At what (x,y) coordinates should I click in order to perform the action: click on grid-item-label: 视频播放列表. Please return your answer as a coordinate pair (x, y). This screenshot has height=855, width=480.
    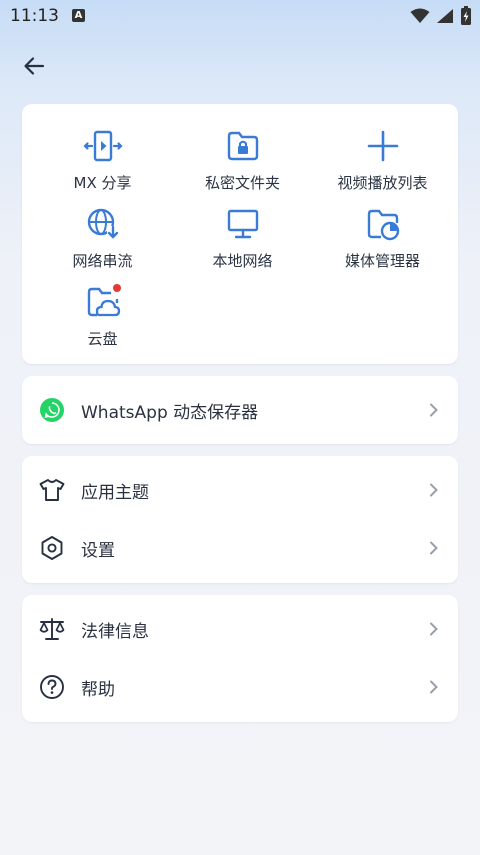
    Looking at the image, I should click on (382, 183).